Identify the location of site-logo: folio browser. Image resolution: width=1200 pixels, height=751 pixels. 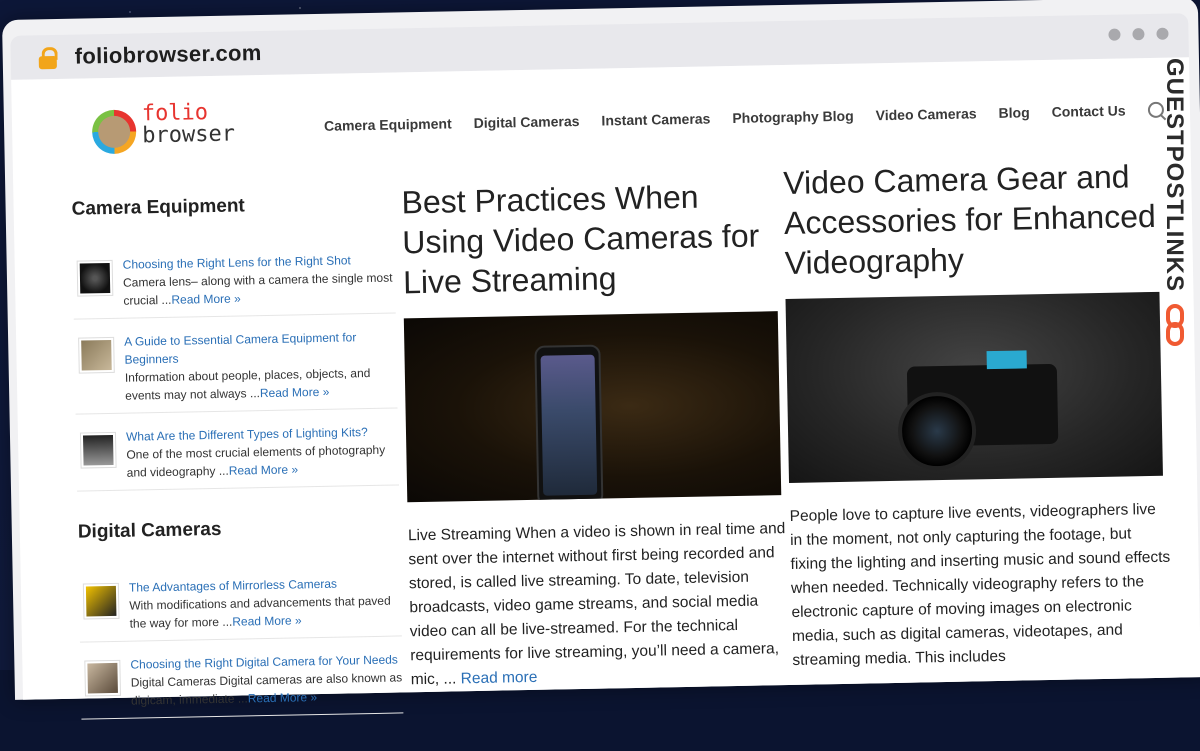
(172, 130).